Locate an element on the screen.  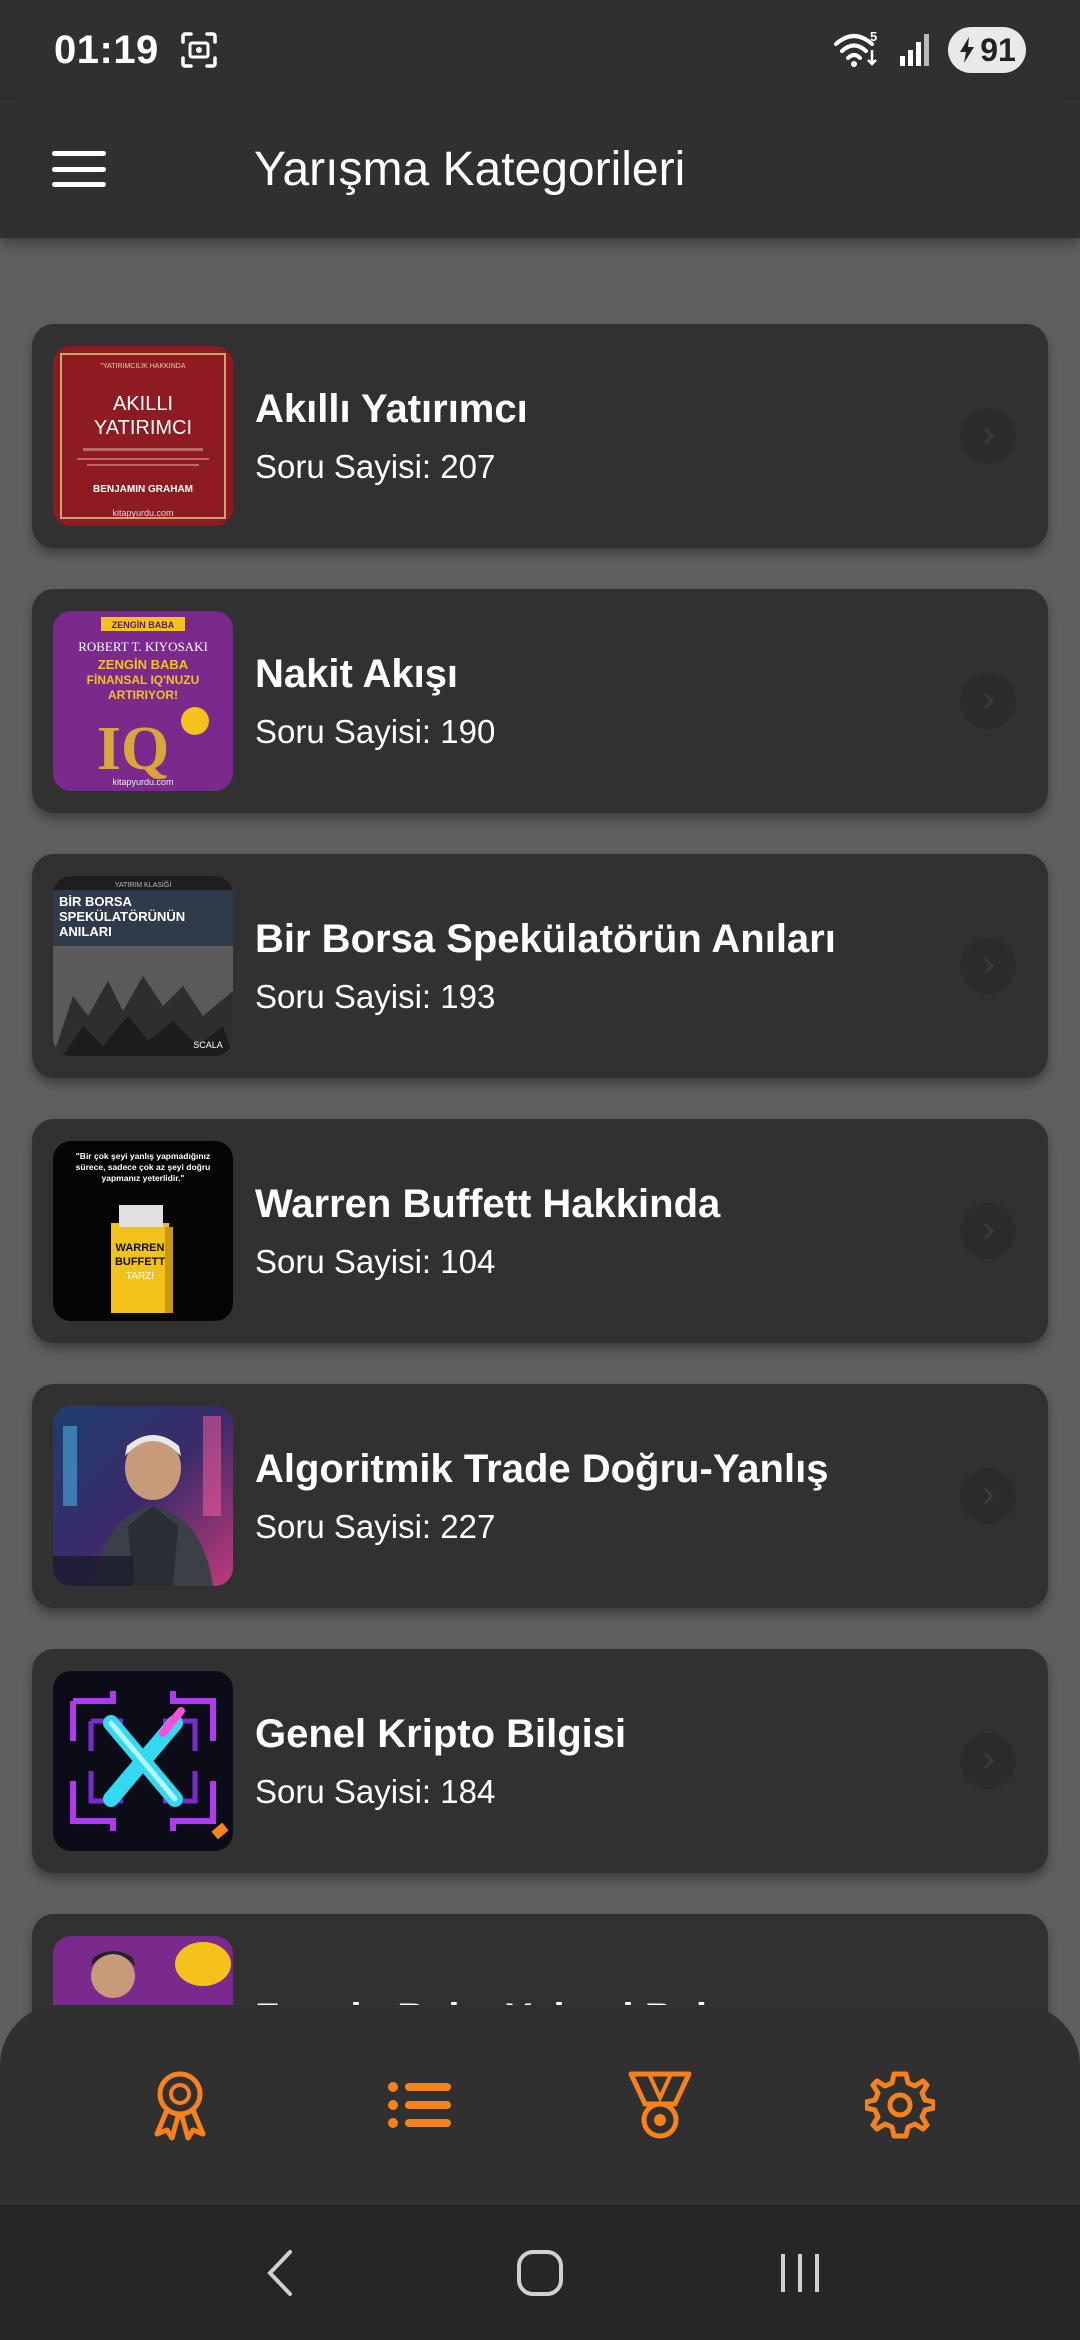
svg-text: ARTIRIYOR! is located at coordinates (143, 695).